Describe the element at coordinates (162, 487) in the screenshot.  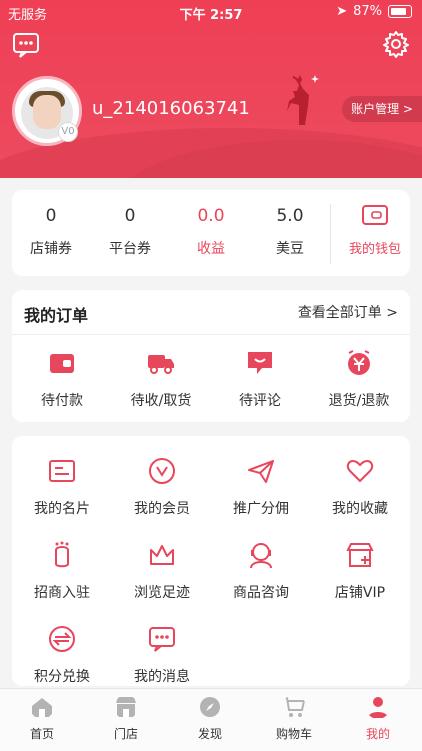
I see `my-membership-item: 我的会员` at that location.